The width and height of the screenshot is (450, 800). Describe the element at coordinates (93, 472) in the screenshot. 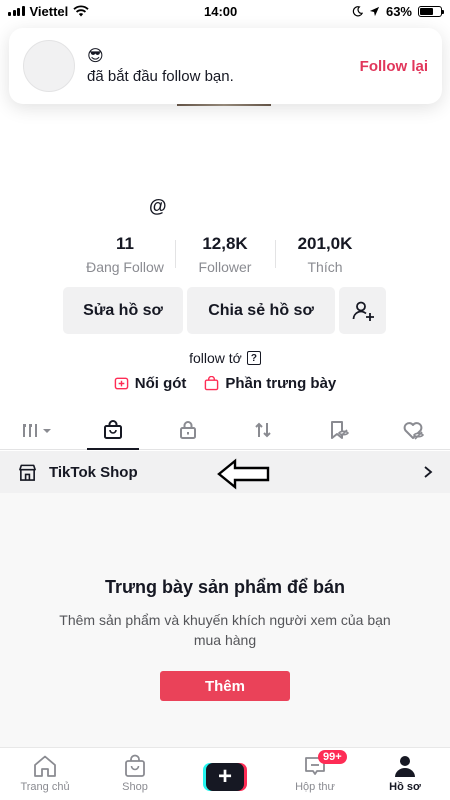

I see `shop-title: TikTok Shop` at that location.